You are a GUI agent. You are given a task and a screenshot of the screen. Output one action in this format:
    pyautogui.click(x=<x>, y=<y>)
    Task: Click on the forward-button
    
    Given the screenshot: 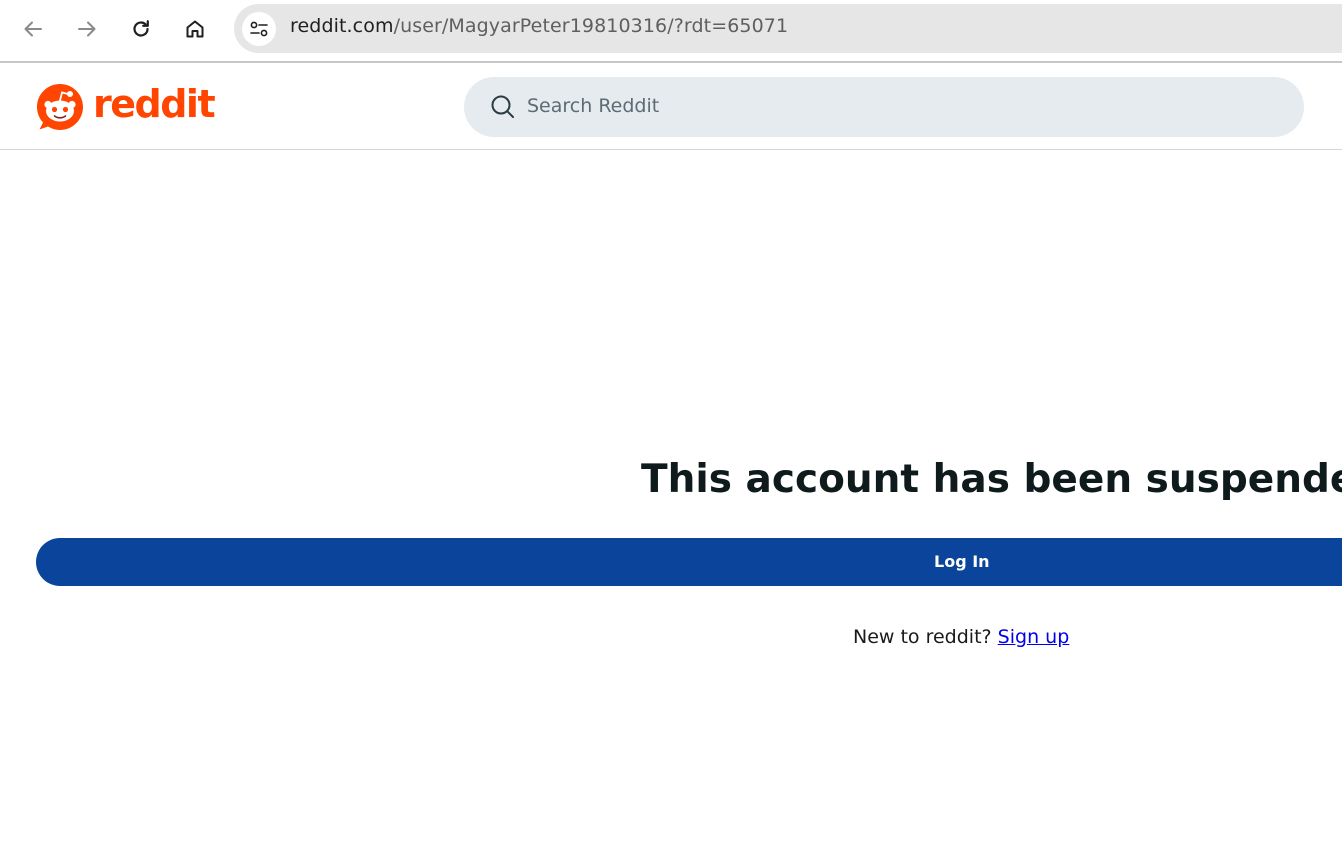 What is the action you would take?
    pyautogui.click(x=87, y=29)
    